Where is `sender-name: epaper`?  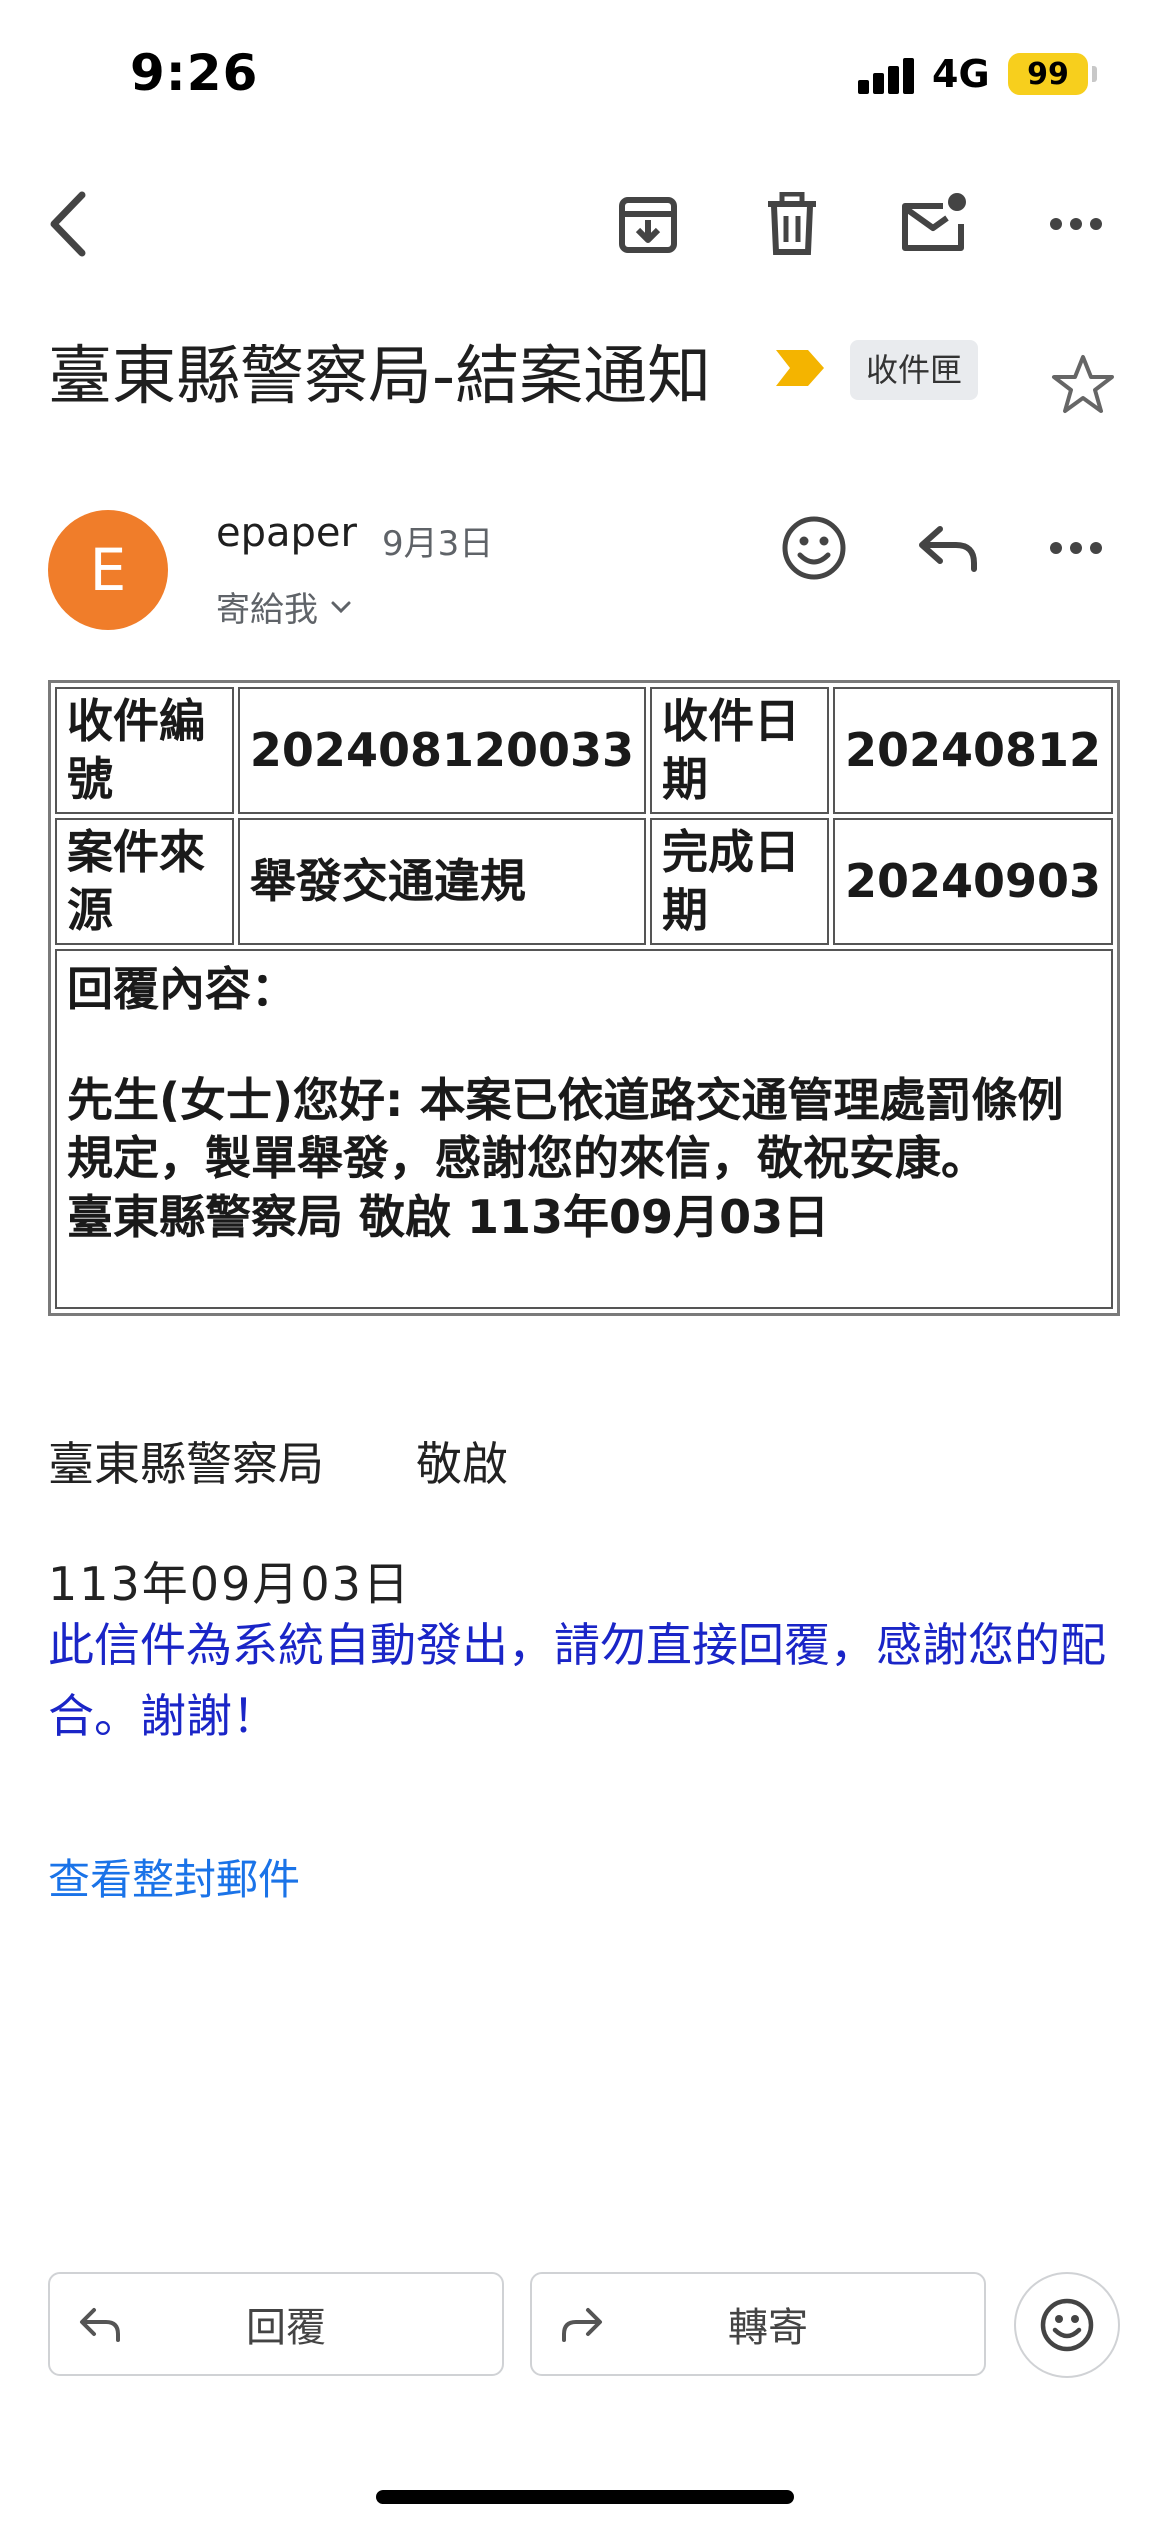
sender-name: epaper is located at coordinates (286, 533).